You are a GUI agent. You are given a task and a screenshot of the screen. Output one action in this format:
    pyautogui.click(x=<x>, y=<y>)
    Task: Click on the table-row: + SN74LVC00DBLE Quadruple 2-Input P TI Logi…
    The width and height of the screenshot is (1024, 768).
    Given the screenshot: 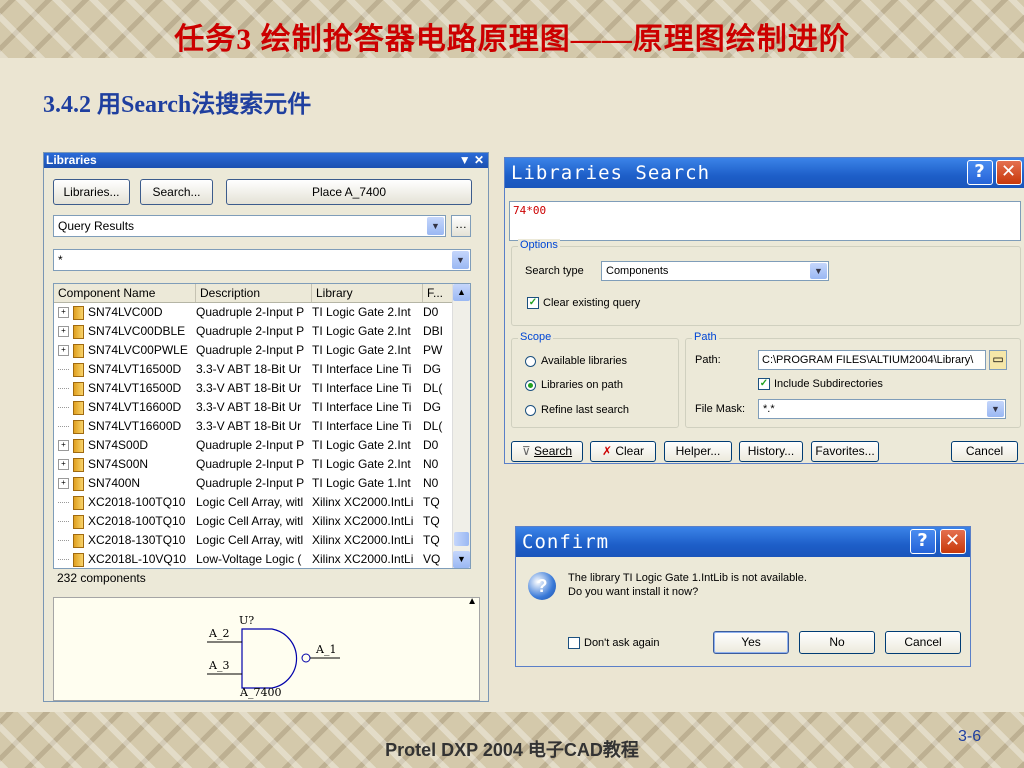 What is the action you would take?
    pyautogui.click(x=262, y=331)
    